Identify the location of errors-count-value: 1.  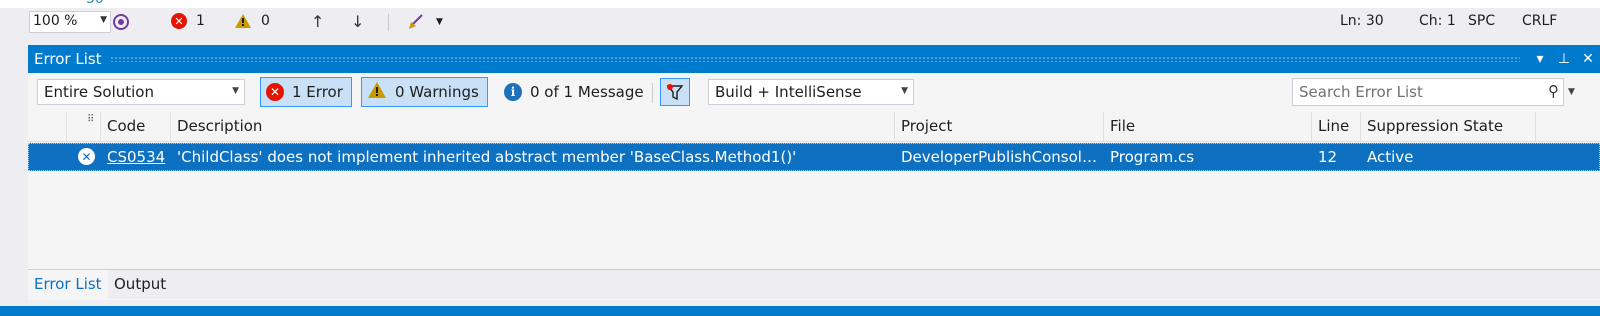
(200, 21).